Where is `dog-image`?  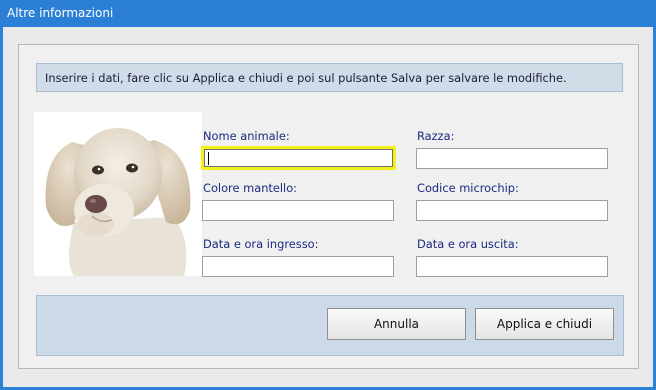
dog-image is located at coordinates (118, 202).